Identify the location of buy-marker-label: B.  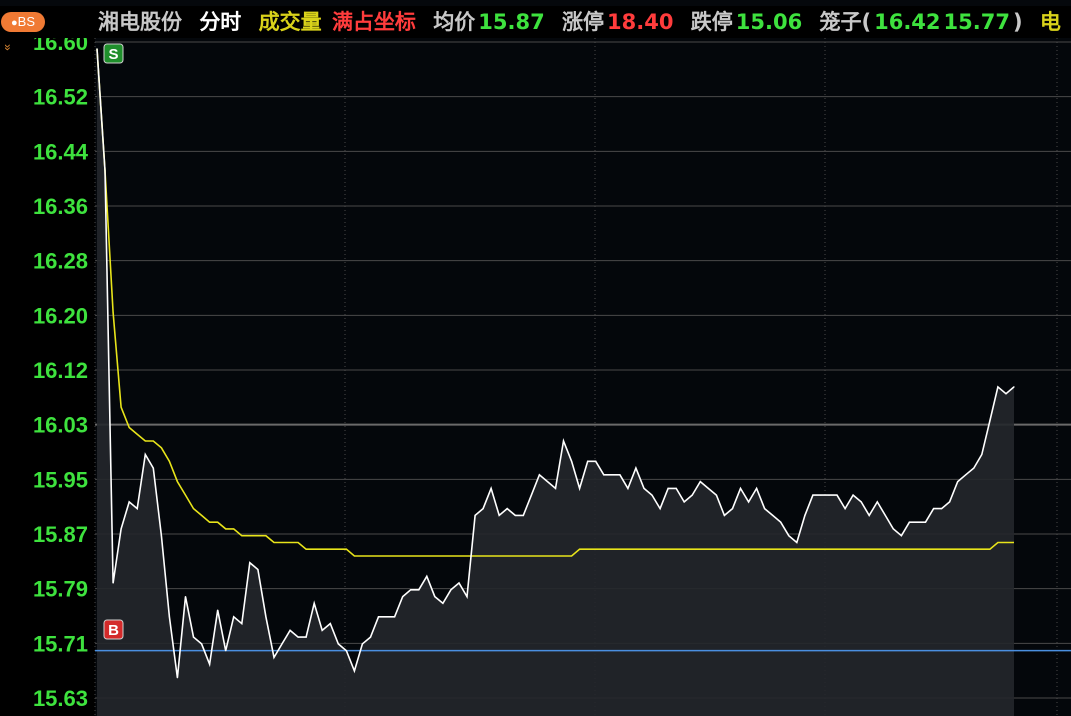
(113, 630).